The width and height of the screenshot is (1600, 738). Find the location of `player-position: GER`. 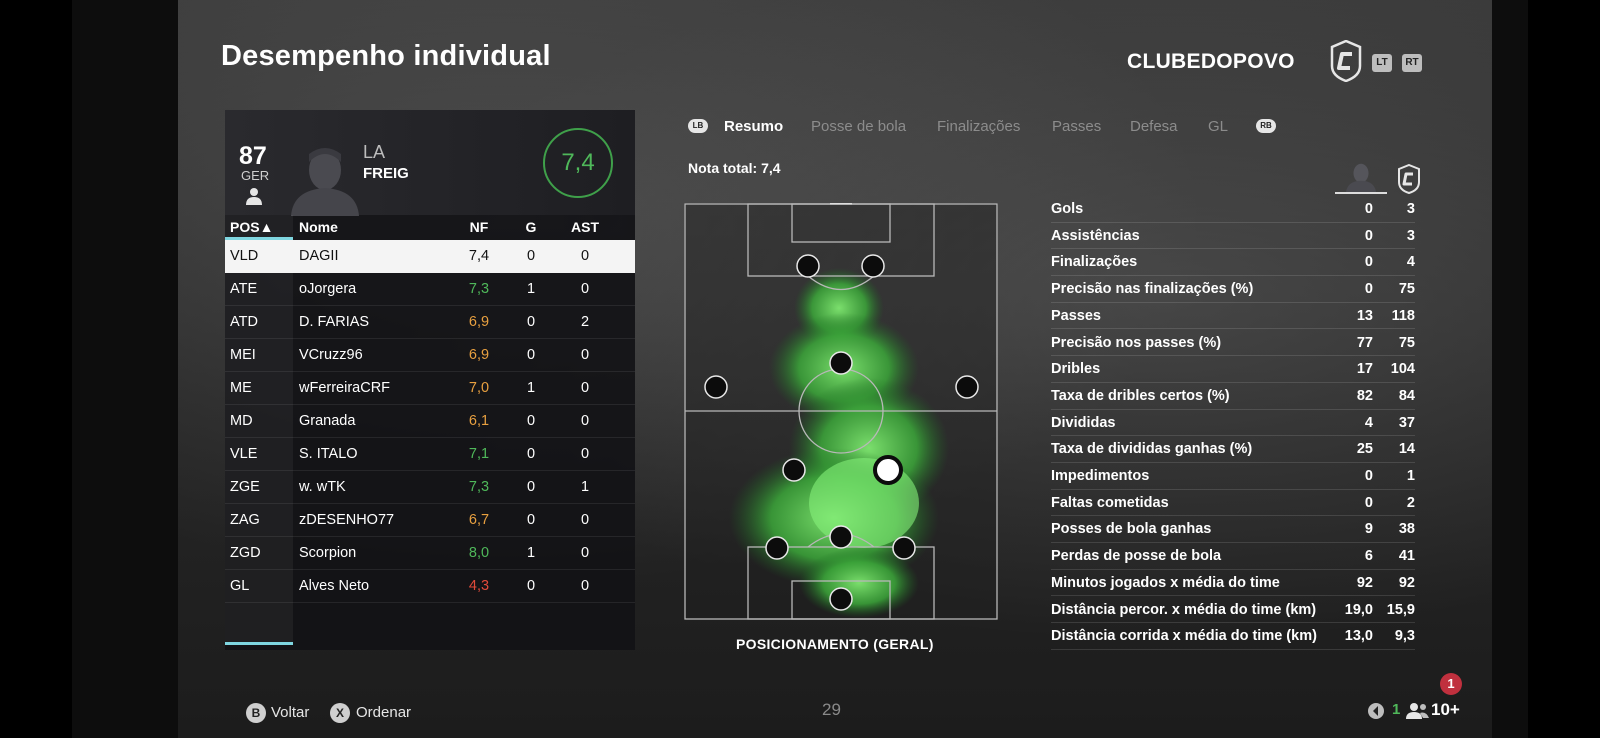

player-position: GER is located at coordinates (255, 175).